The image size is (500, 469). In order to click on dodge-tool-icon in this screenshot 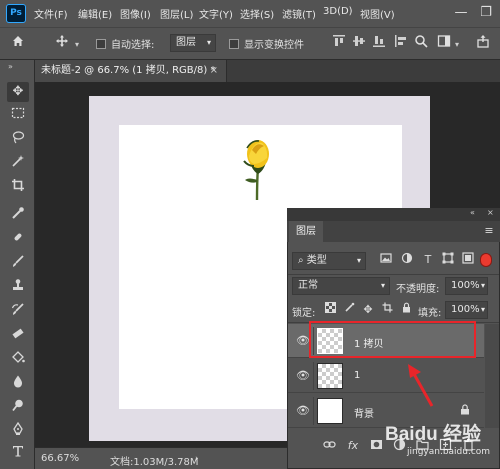, I will do `click(18, 408)`.